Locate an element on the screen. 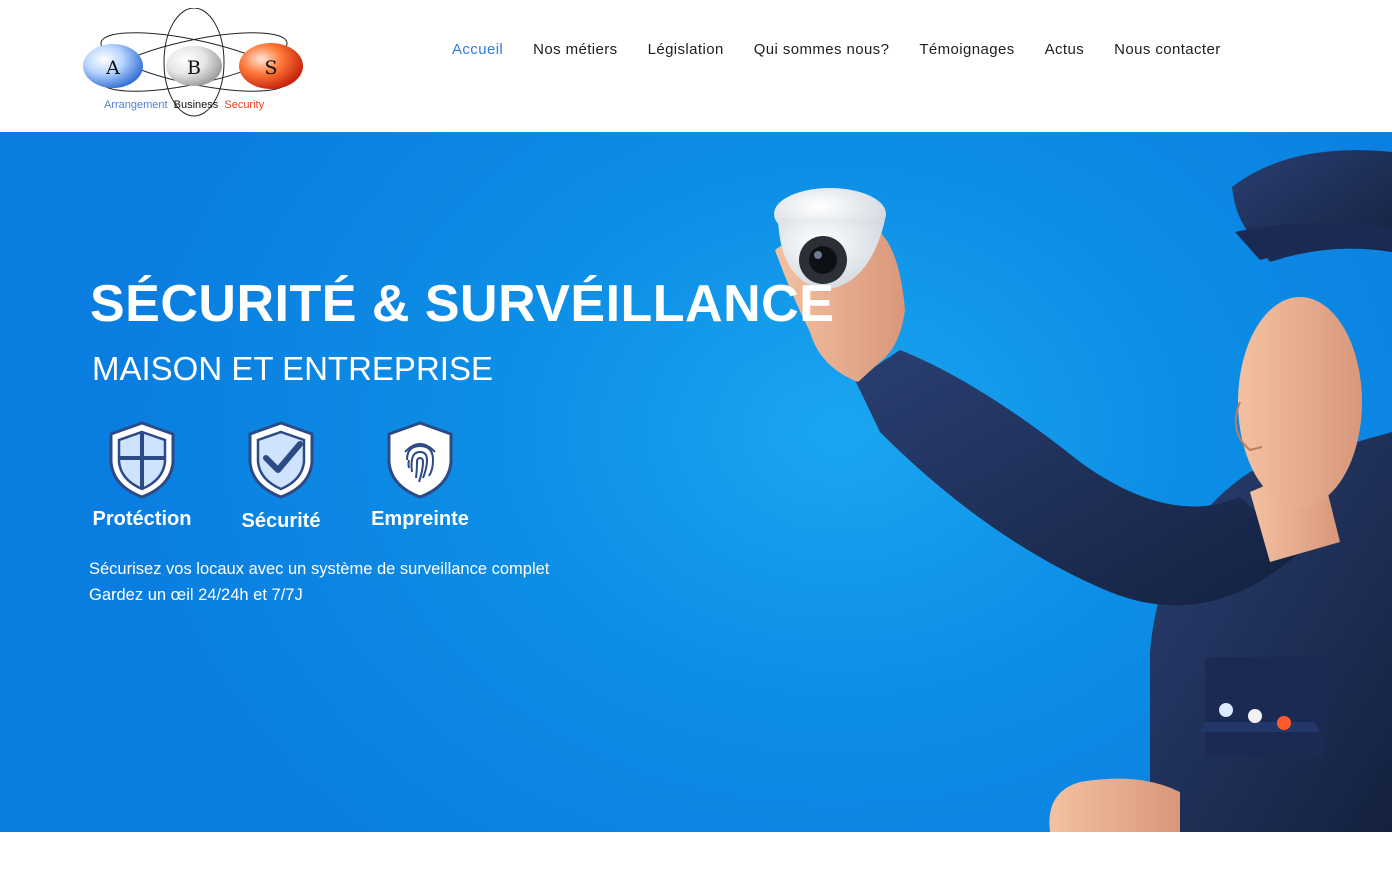 The image size is (1392, 896). feature-securite: Sécurité is located at coordinates (281, 476).